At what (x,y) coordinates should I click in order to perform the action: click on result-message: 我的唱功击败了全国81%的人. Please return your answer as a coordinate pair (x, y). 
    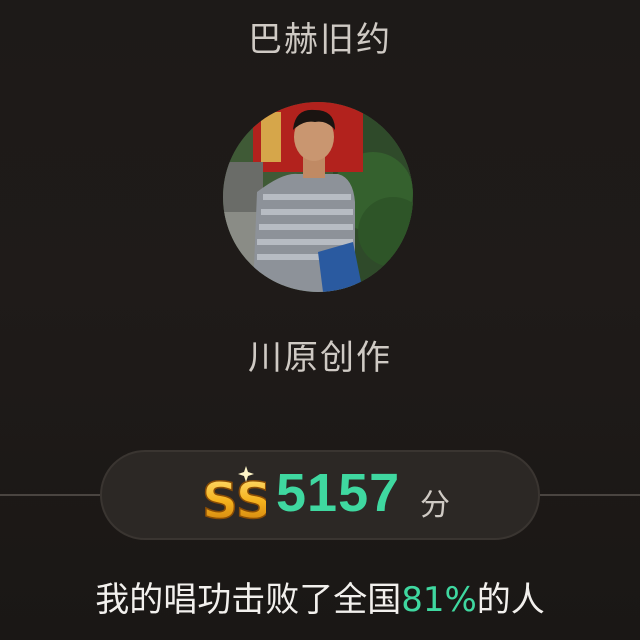
    Looking at the image, I should click on (320, 596).